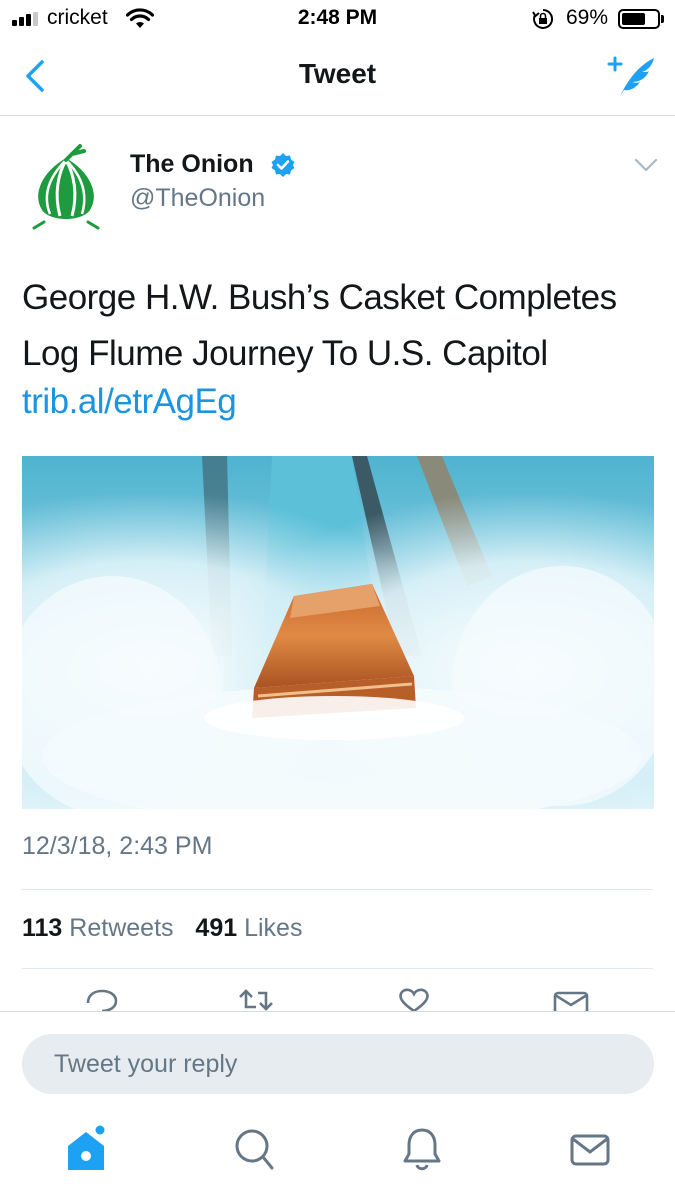 This screenshot has height=1200, width=675. Describe the element at coordinates (646, 166) in the screenshot. I see `chevron-down-icon` at that location.